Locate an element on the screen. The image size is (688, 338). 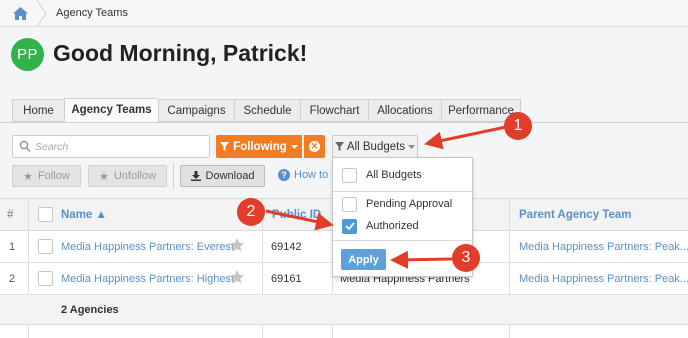
breadcrumb-current: Agency Teams is located at coordinates (92, 13).